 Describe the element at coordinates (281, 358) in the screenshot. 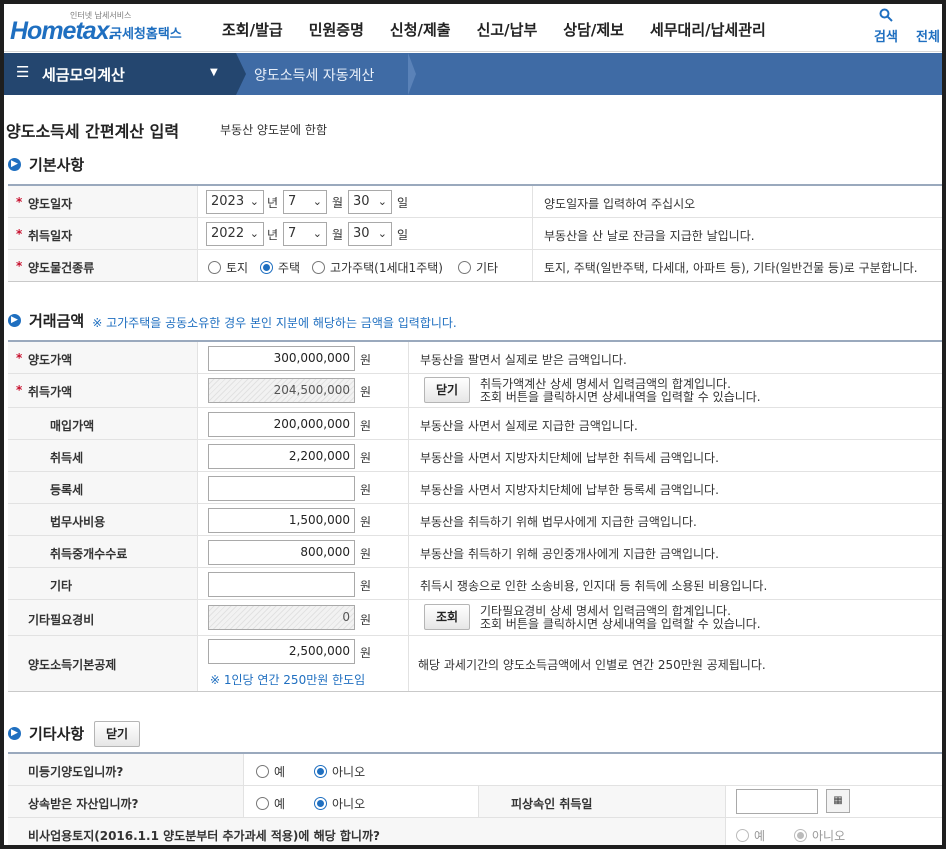

I see `sale-price-input: 300,000,000` at that location.